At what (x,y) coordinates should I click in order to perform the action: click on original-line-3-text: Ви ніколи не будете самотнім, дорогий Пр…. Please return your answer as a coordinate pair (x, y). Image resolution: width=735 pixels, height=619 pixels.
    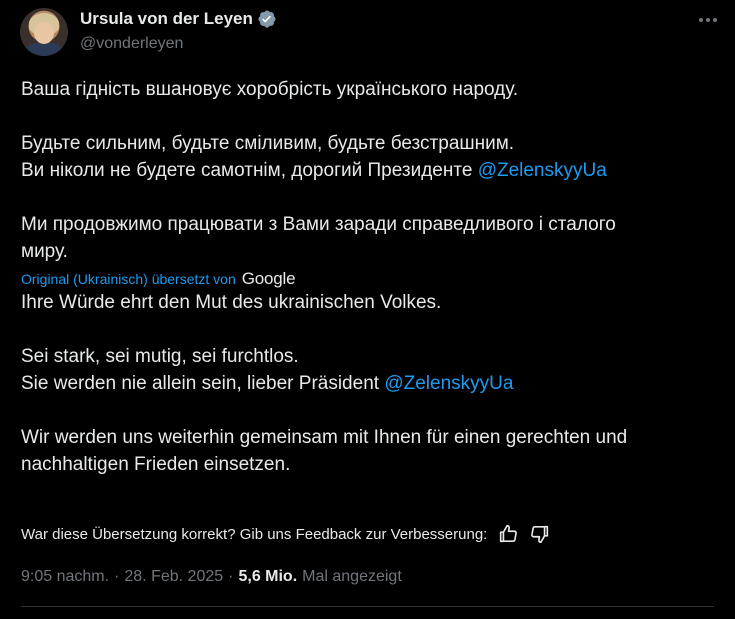
    Looking at the image, I should click on (249, 170).